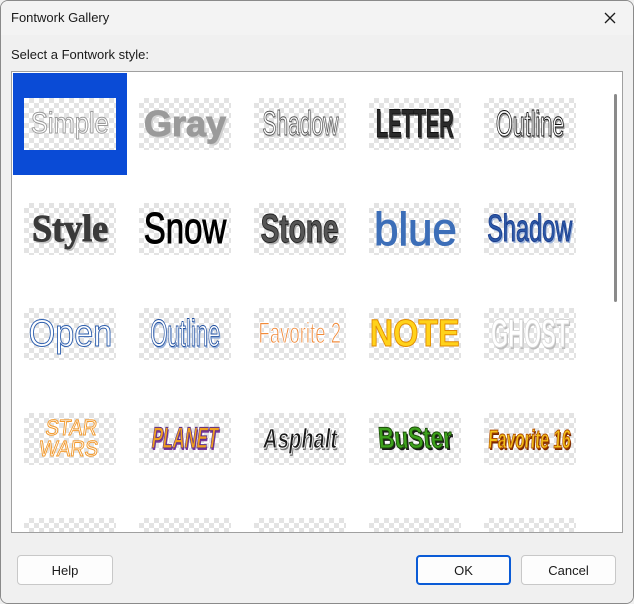  I want to click on style-preview: LETTER, so click(415, 124).